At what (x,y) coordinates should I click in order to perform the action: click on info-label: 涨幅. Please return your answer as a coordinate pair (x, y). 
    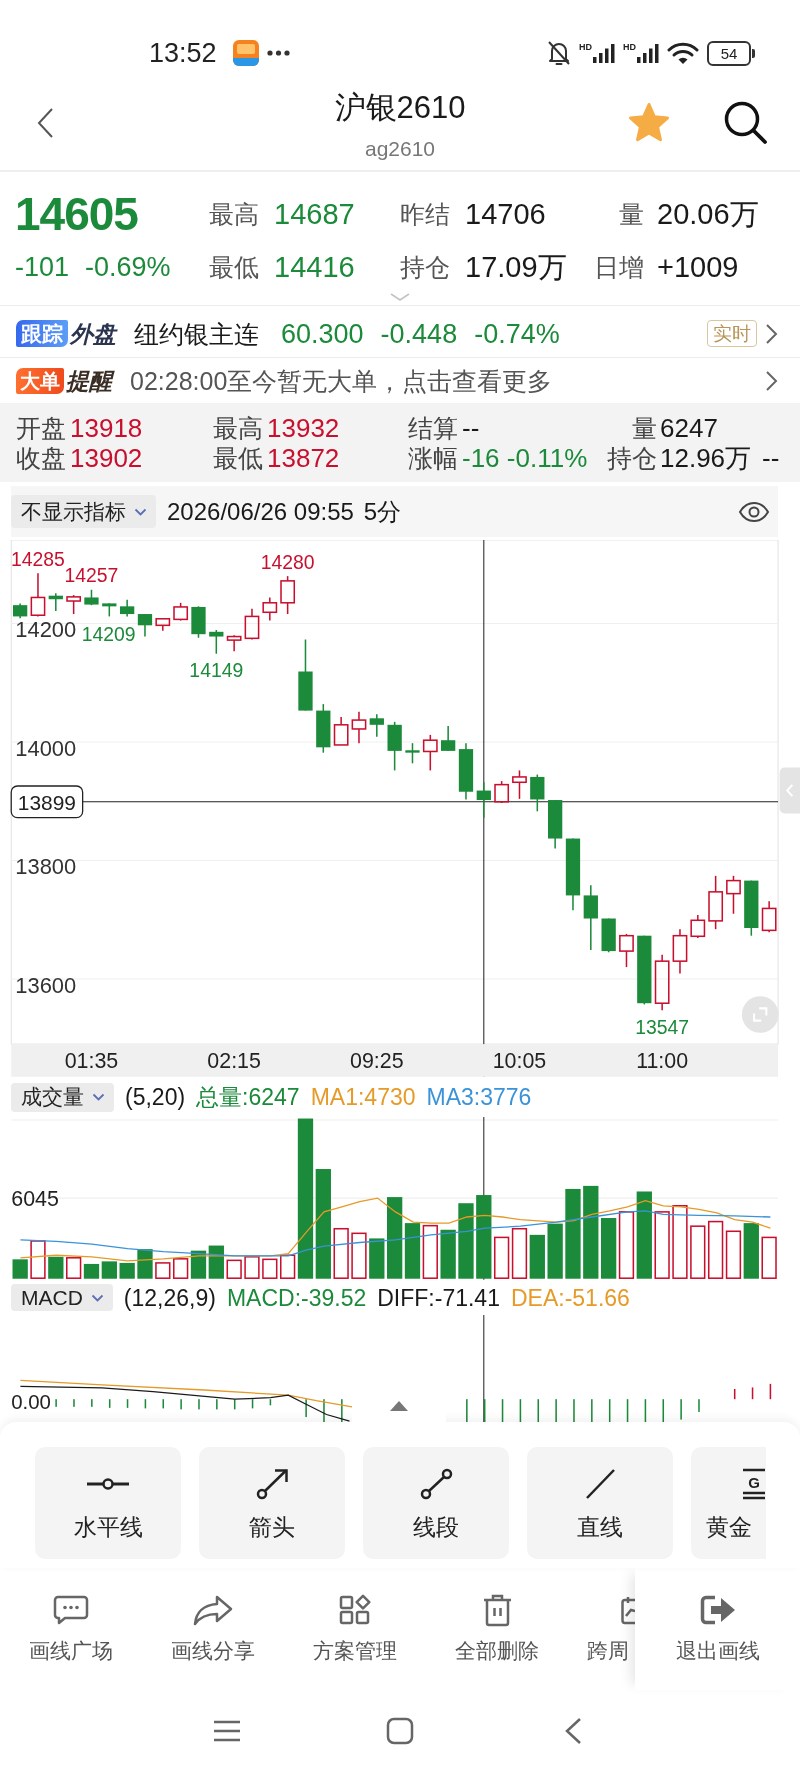
    Looking at the image, I should click on (433, 458).